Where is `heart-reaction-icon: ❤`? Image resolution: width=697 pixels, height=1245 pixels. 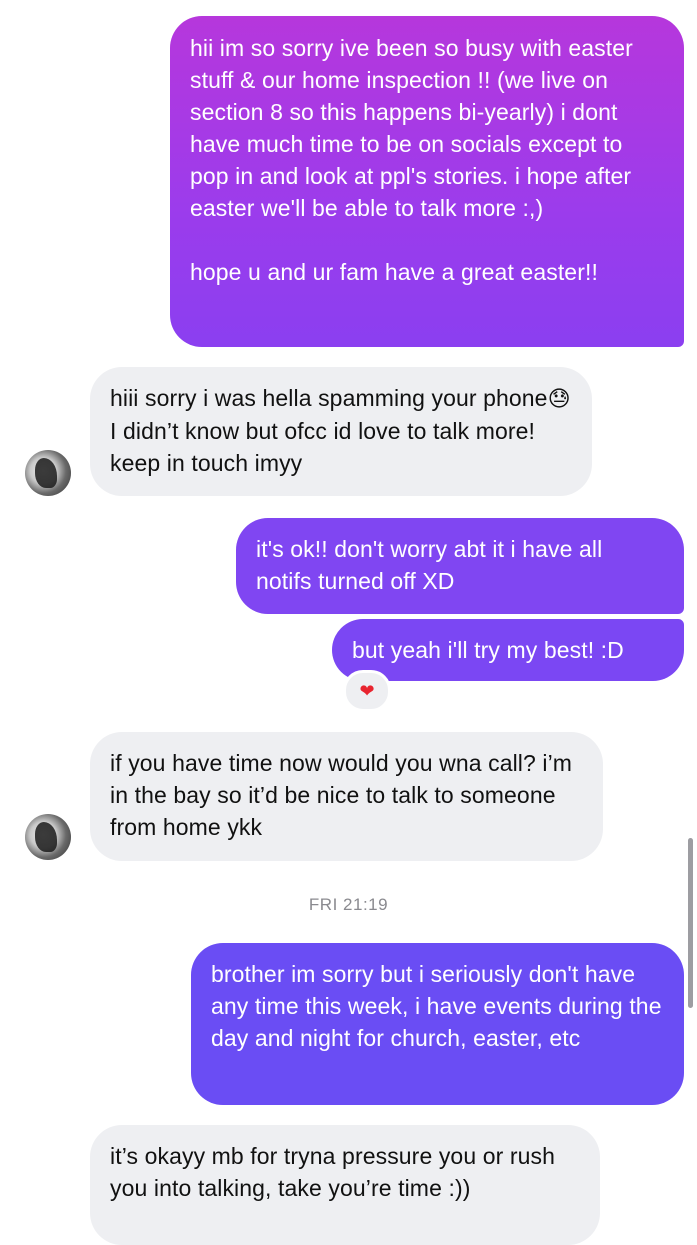 heart-reaction-icon: ❤ is located at coordinates (367, 691).